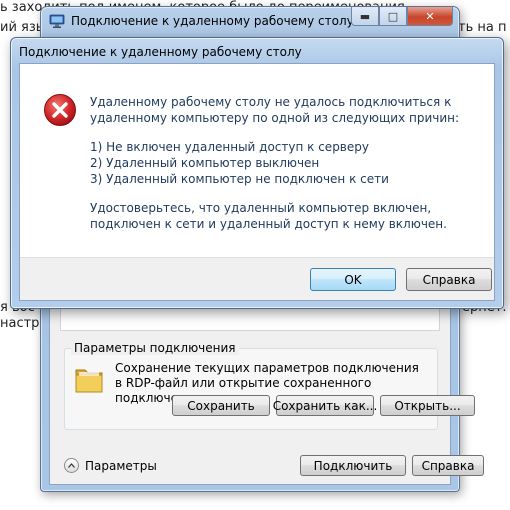 The width and height of the screenshot is (510, 510). Describe the element at coordinates (121, 465) in the screenshot. I see `options-toggle-label: Параметры` at that location.